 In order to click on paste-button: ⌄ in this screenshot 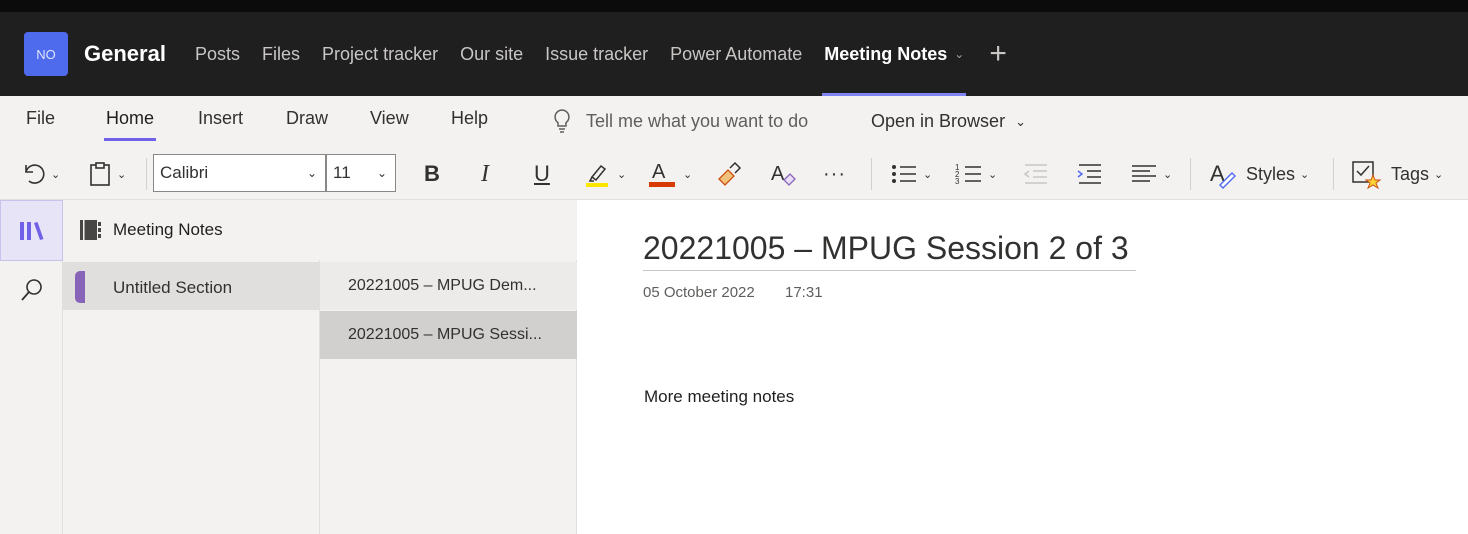, I will do `click(107, 174)`.